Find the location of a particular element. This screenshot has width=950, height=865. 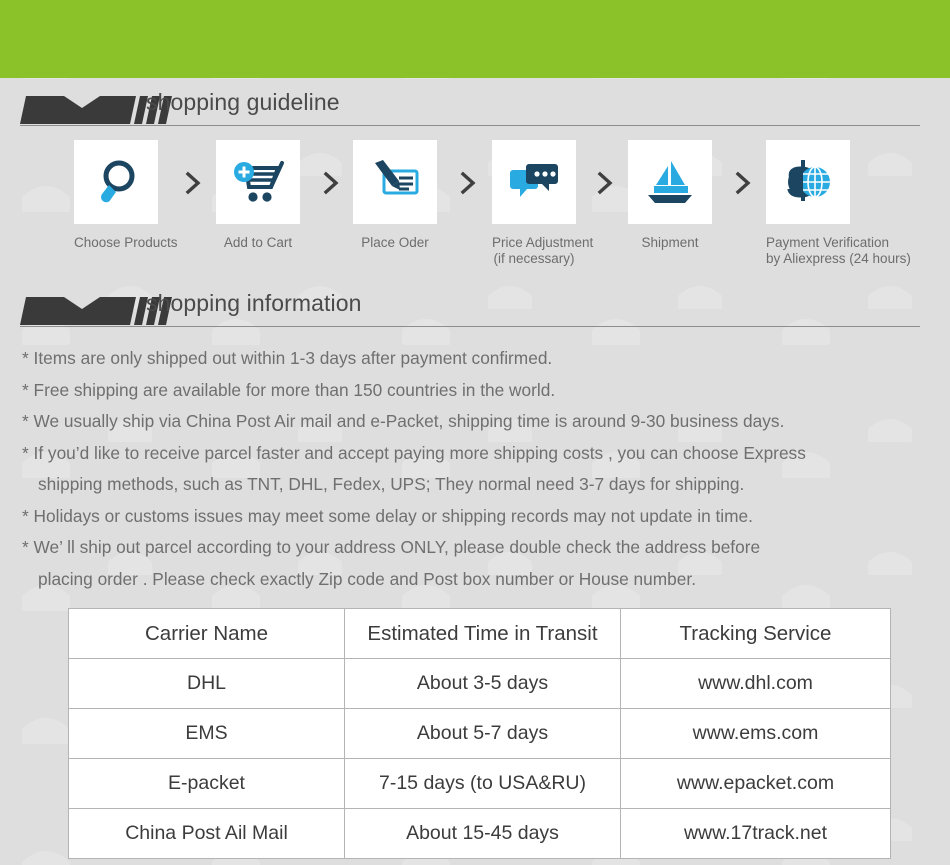

top-green-banner is located at coordinates (475, 39).